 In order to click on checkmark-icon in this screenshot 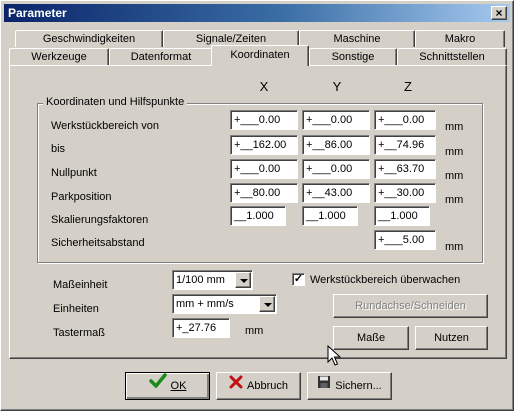, I will do `click(157, 386)`.